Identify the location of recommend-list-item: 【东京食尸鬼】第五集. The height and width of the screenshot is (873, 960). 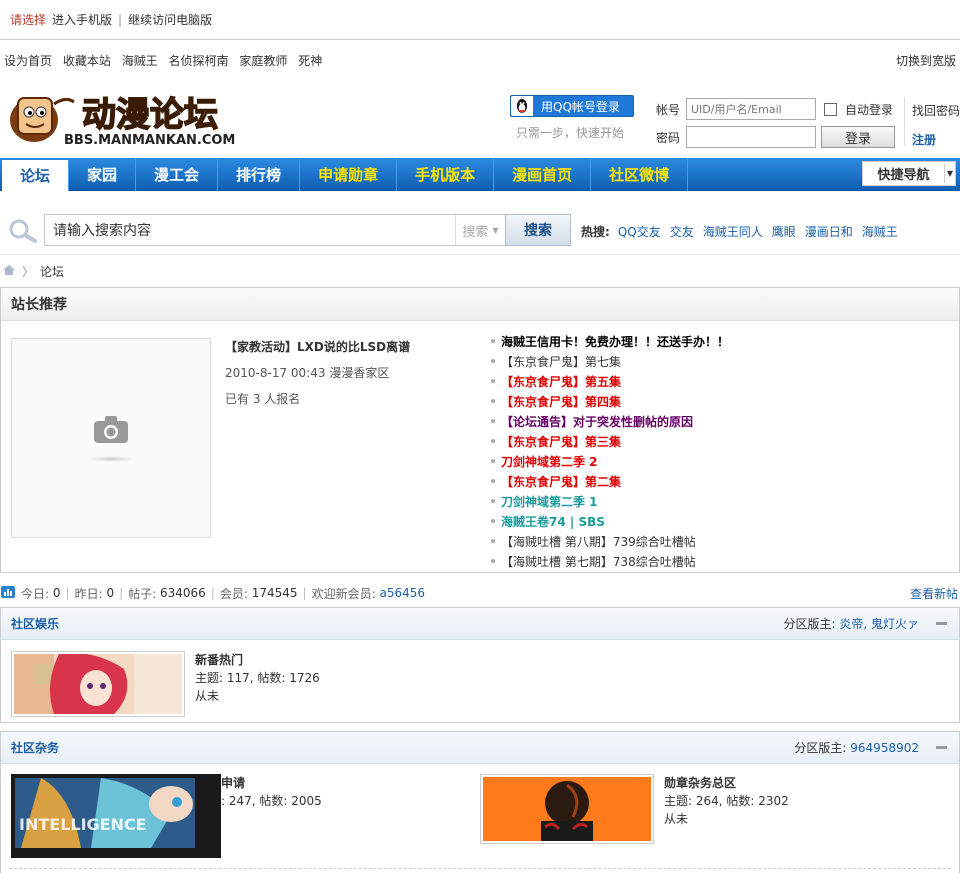
(721, 381).